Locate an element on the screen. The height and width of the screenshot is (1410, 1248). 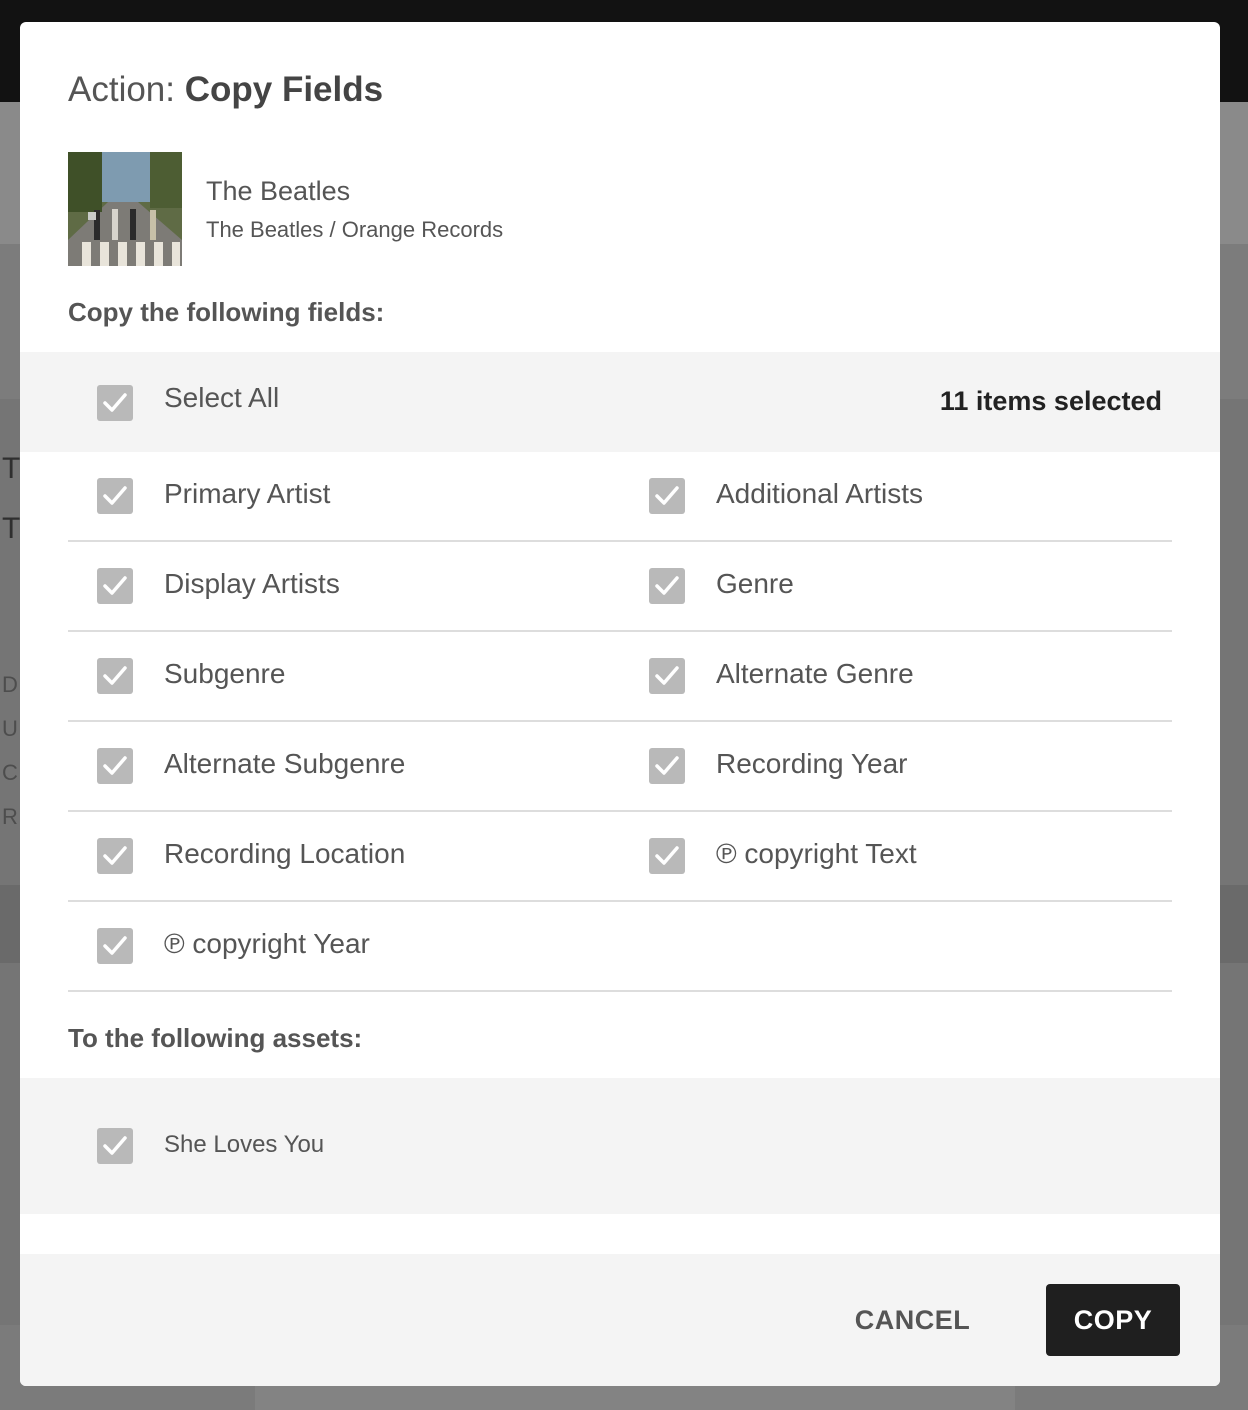
field-label: Primary Artist is located at coordinates (247, 493).